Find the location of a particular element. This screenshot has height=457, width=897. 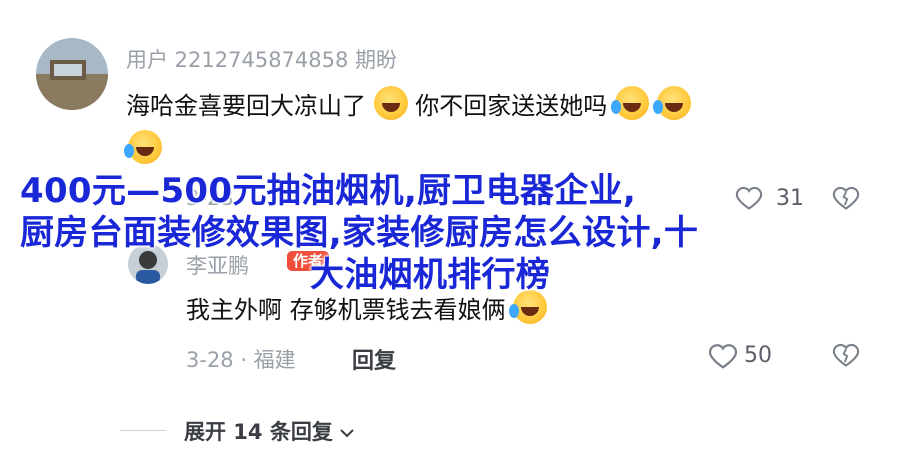

broken-heart-icon is located at coordinates (846, 355).